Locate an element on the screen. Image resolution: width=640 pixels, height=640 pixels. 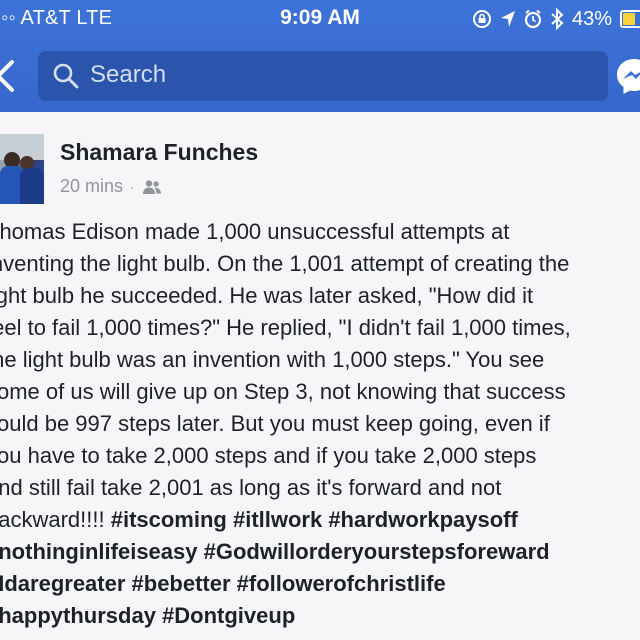
search-placeholder: Search is located at coordinates (128, 74).